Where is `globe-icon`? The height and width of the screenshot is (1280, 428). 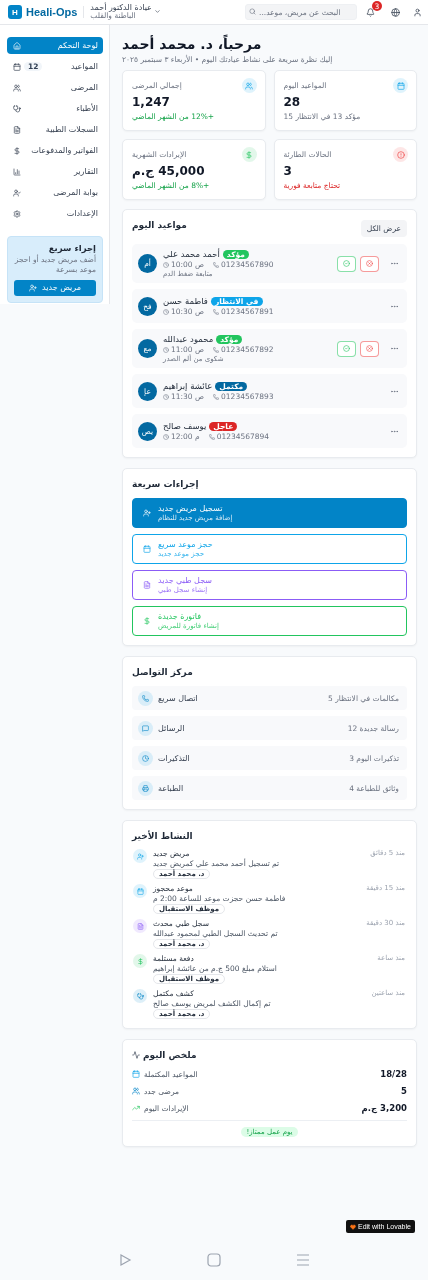 globe-icon is located at coordinates (395, 12).